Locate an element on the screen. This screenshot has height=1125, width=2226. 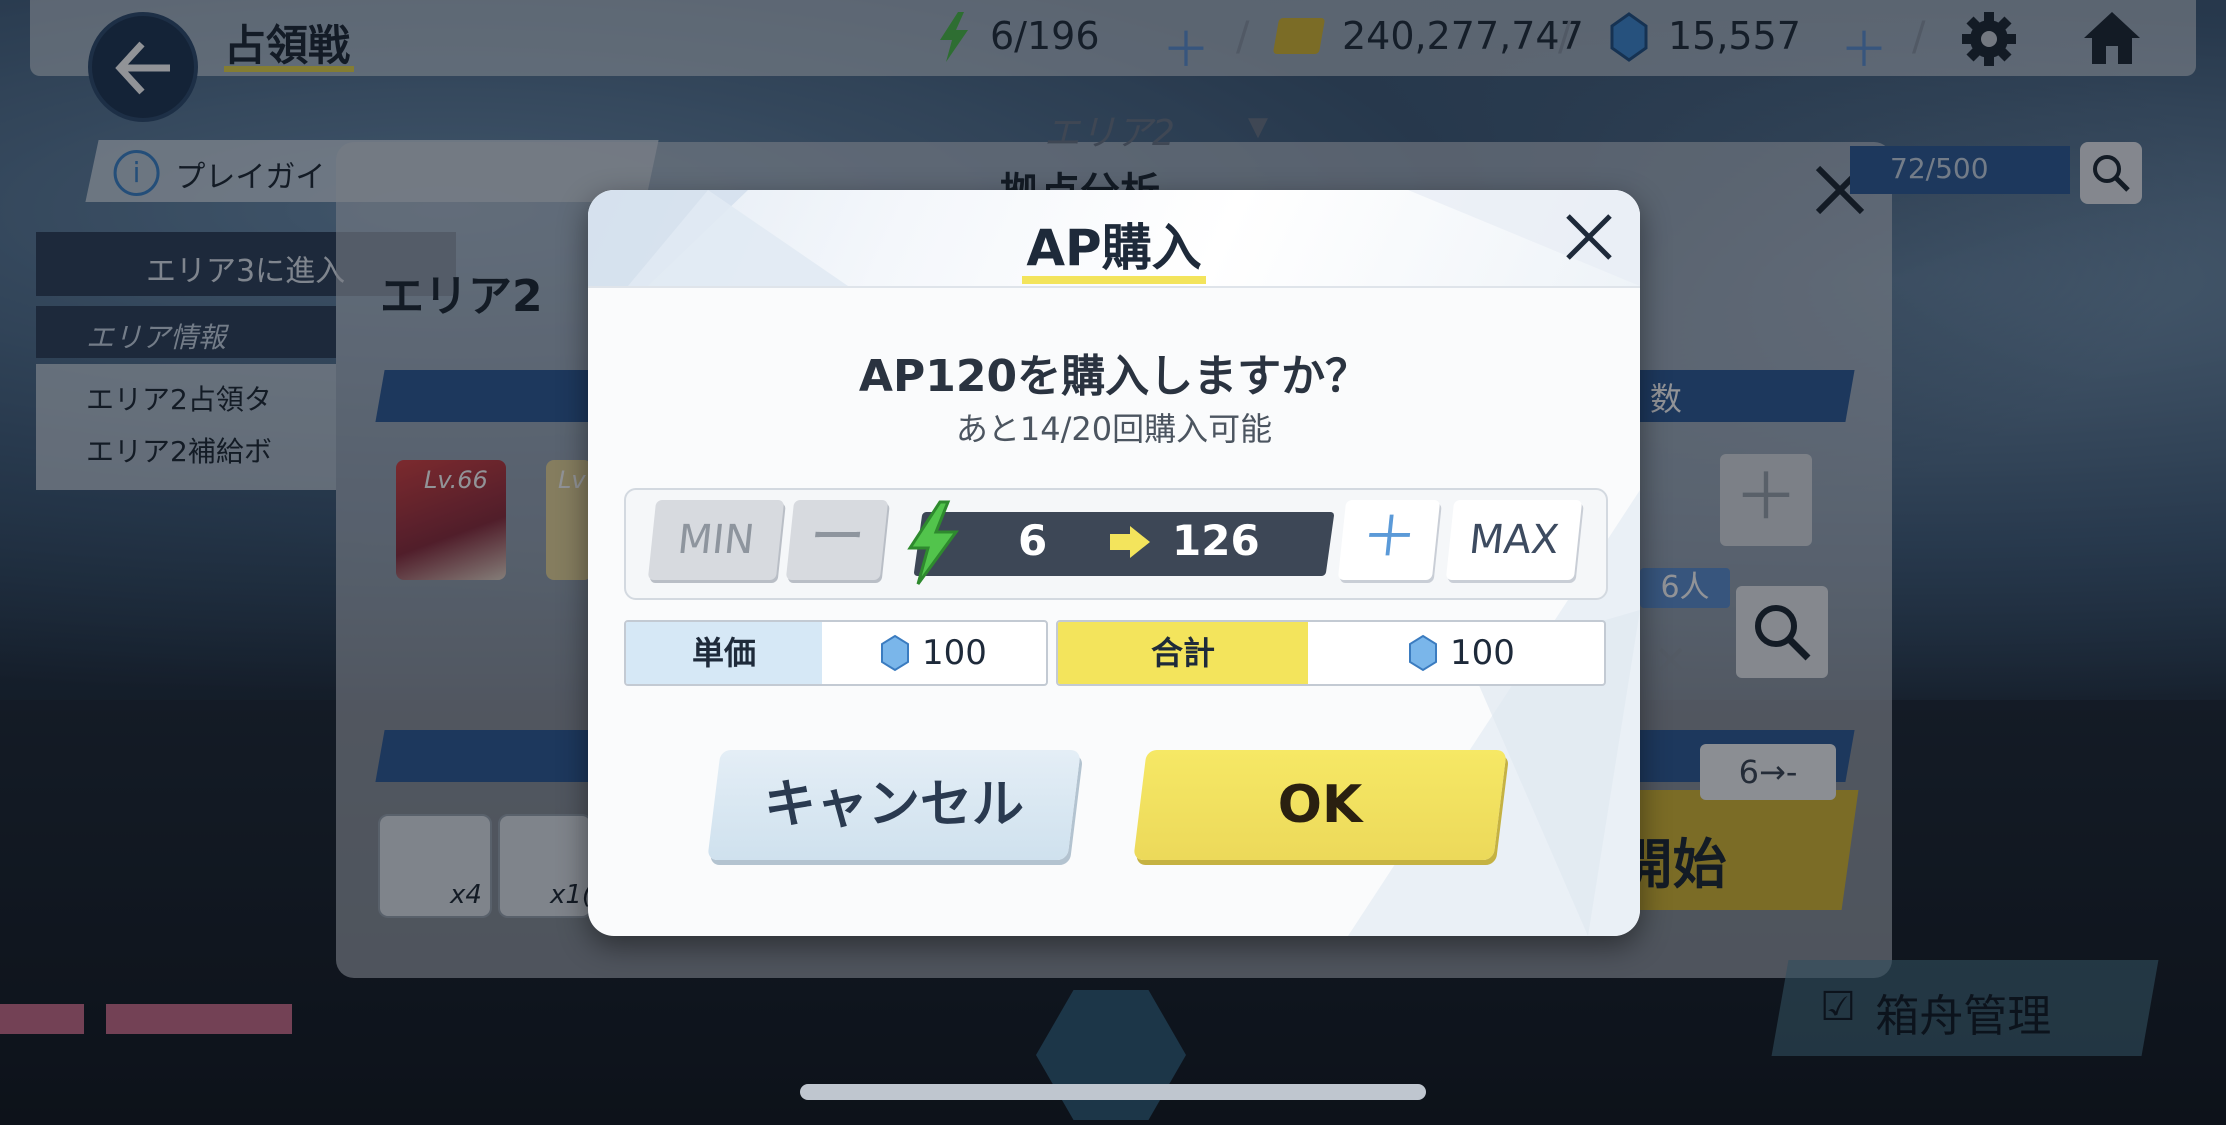
decrease-button: ー is located at coordinates (837, 540).